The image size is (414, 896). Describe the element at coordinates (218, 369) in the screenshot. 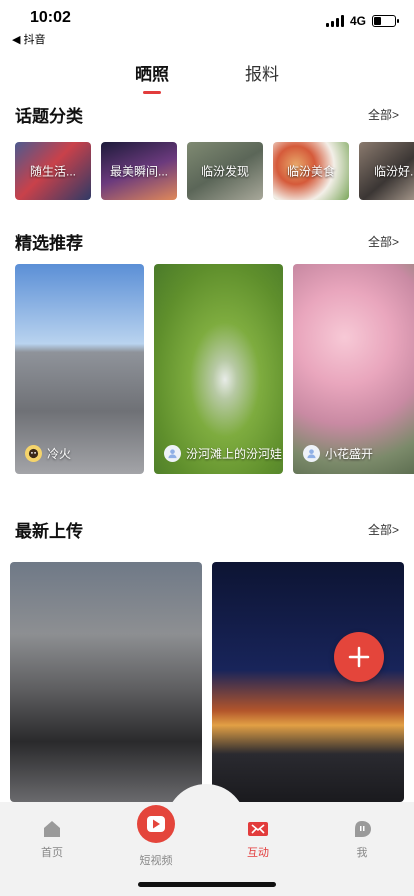

I see `featured-card: 汾河滩上的汾河娃` at that location.